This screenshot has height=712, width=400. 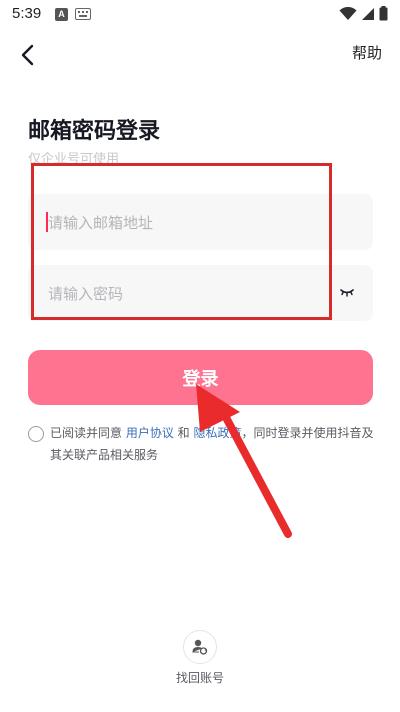 What do you see at coordinates (183, 433) in the screenshot?
I see `agreement-and: 和` at bounding box center [183, 433].